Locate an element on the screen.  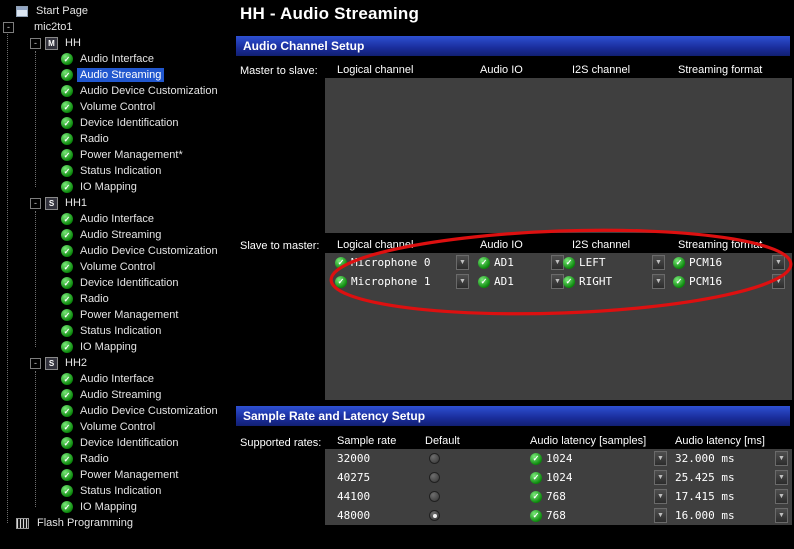
tree-item-audio-interface: Audio Interface is located at coordinates (116, 59).